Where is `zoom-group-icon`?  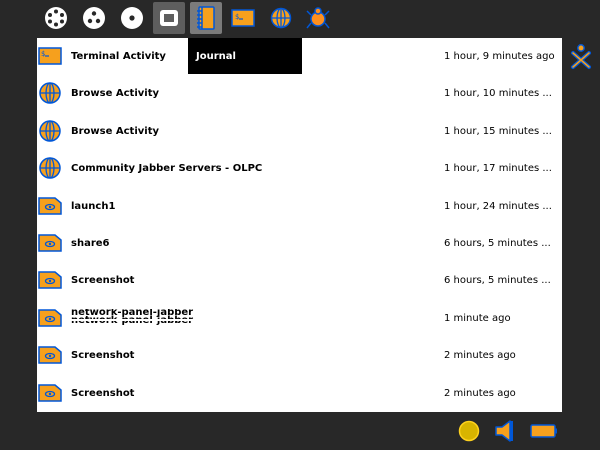
zoom-group-icon is located at coordinates (94, 18).